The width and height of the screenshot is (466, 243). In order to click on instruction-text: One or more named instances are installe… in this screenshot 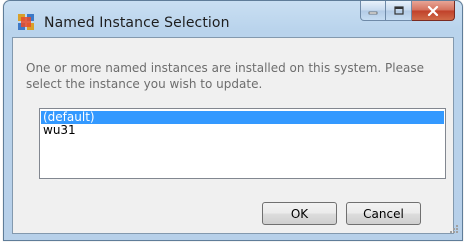, I will do `click(225, 76)`.